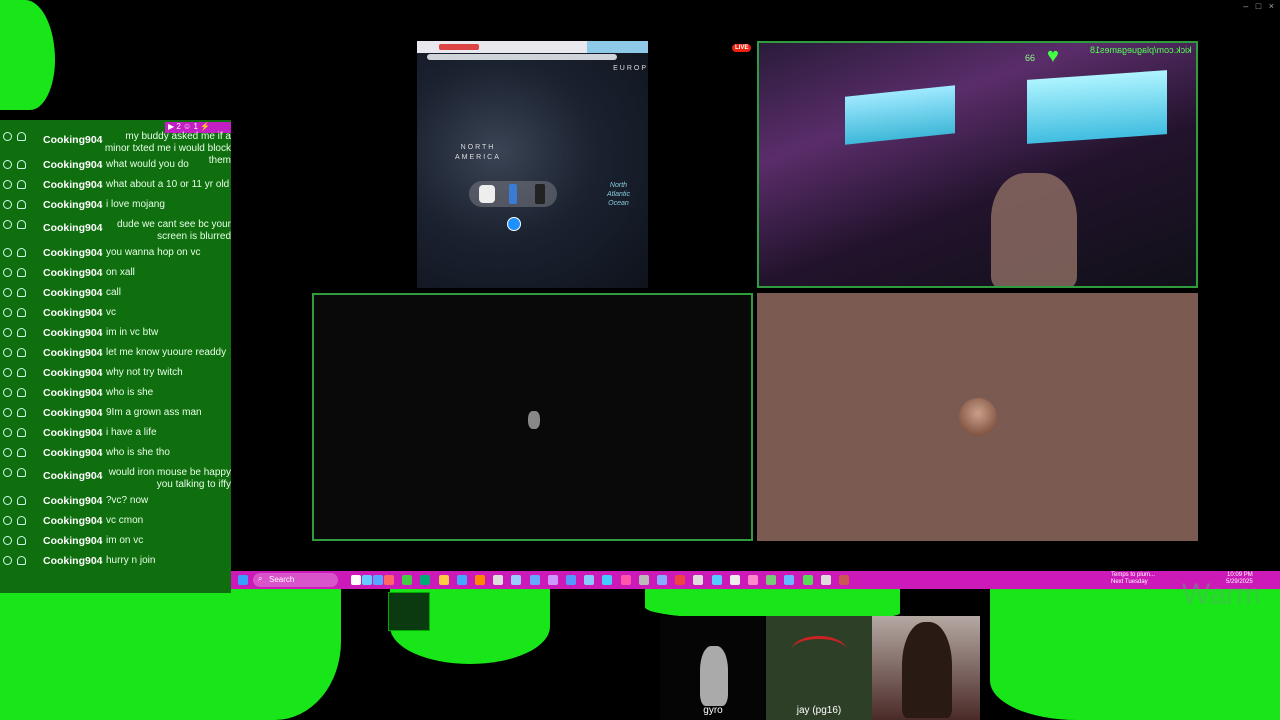 The image size is (1280, 720). I want to click on start-icon, so click(243, 580).